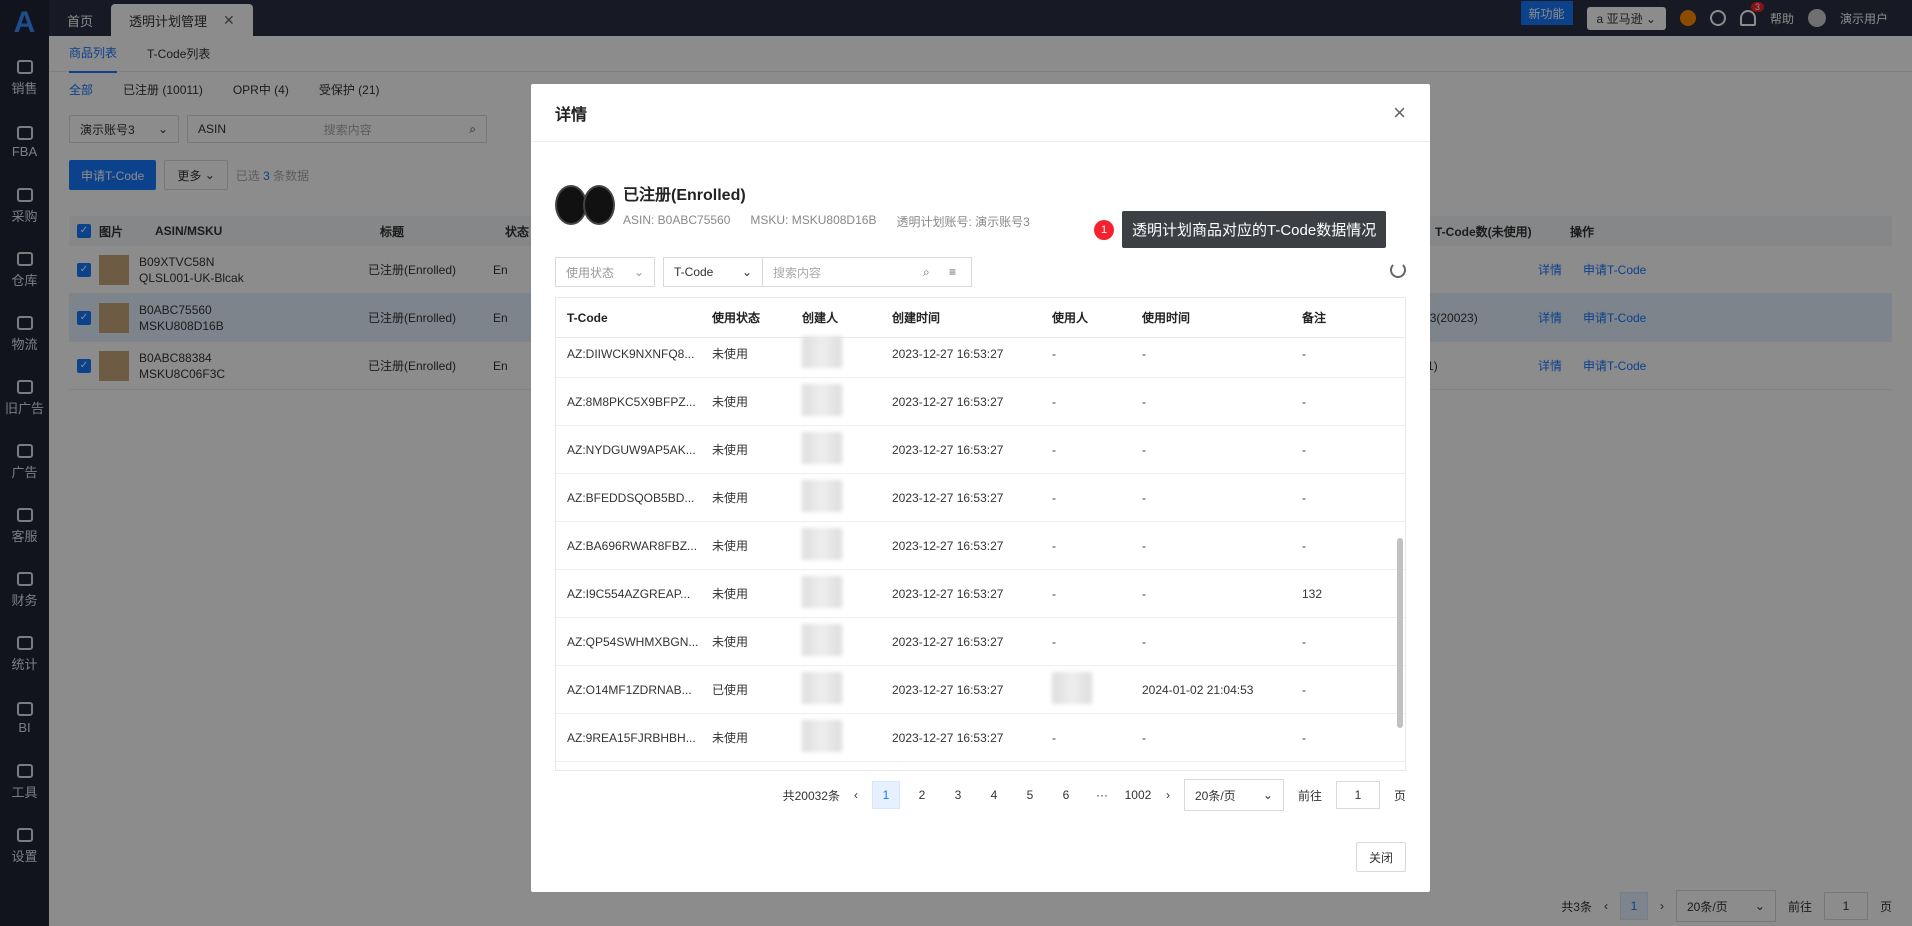 The image size is (1912, 926). Describe the element at coordinates (867, 272) in the screenshot. I see `modal-search-input: 搜索内容 ⌕ ≡` at that location.